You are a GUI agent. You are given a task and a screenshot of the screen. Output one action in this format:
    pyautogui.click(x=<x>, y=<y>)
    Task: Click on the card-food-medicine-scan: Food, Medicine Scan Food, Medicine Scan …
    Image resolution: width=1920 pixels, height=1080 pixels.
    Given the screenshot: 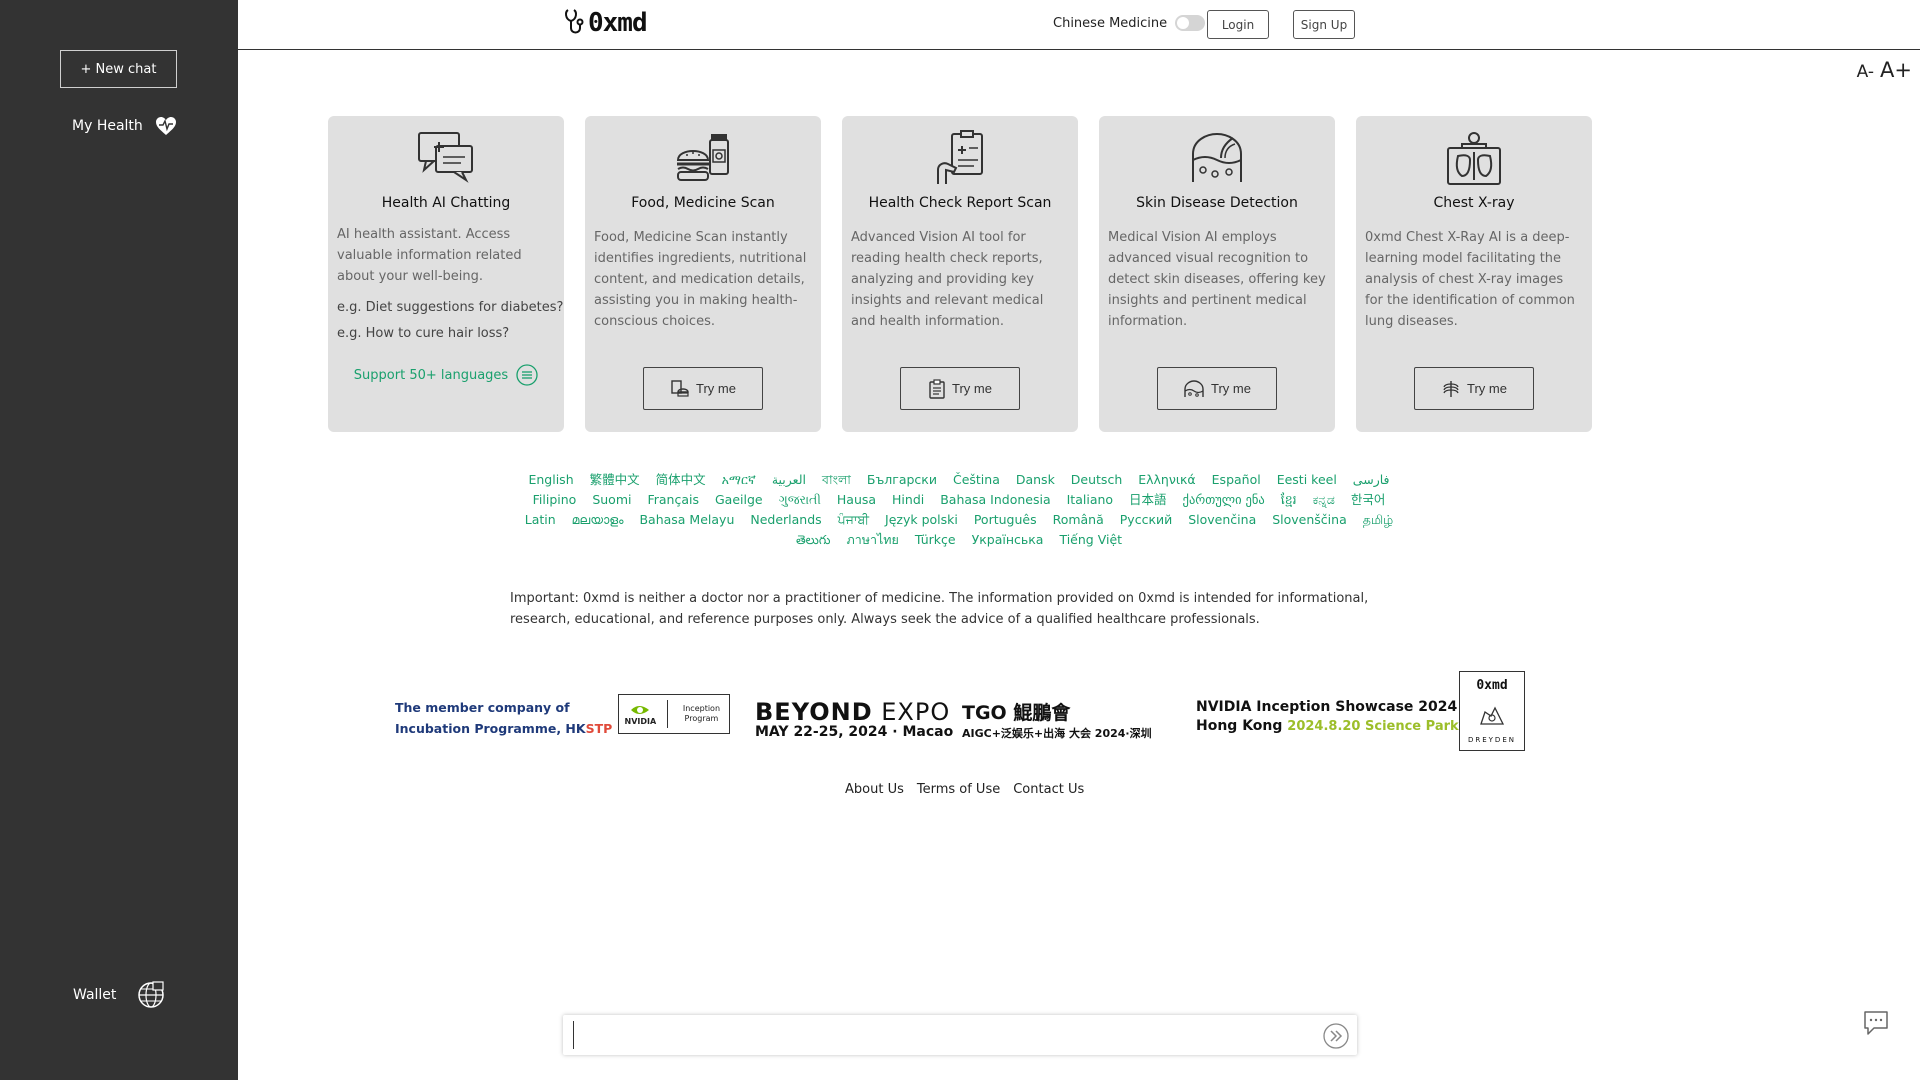 What is the action you would take?
    pyautogui.click(x=703, y=274)
    